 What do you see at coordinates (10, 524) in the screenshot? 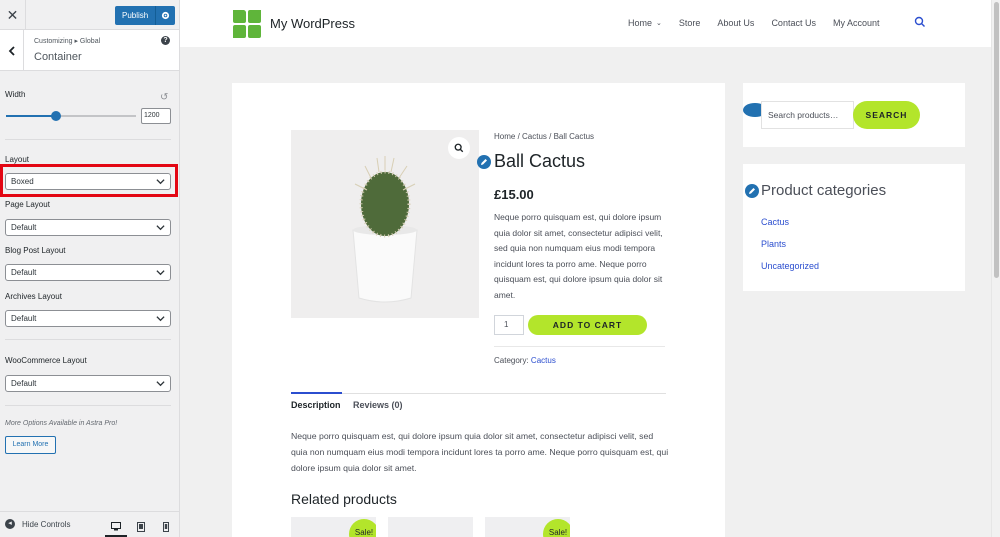
I see `collapse-icon: ◂` at bounding box center [10, 524].